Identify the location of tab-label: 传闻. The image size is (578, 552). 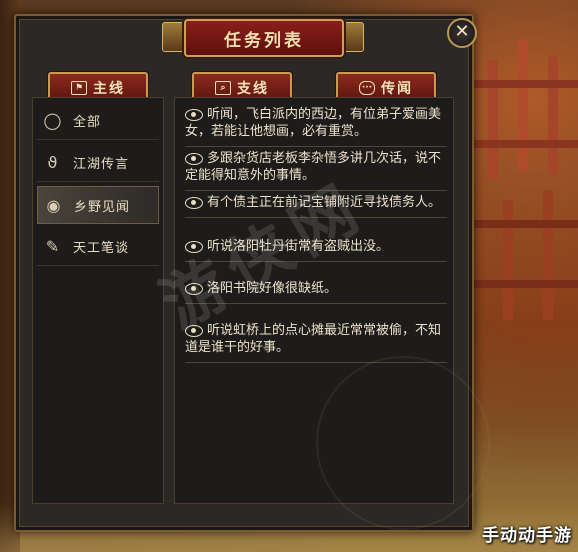
(397, 89).